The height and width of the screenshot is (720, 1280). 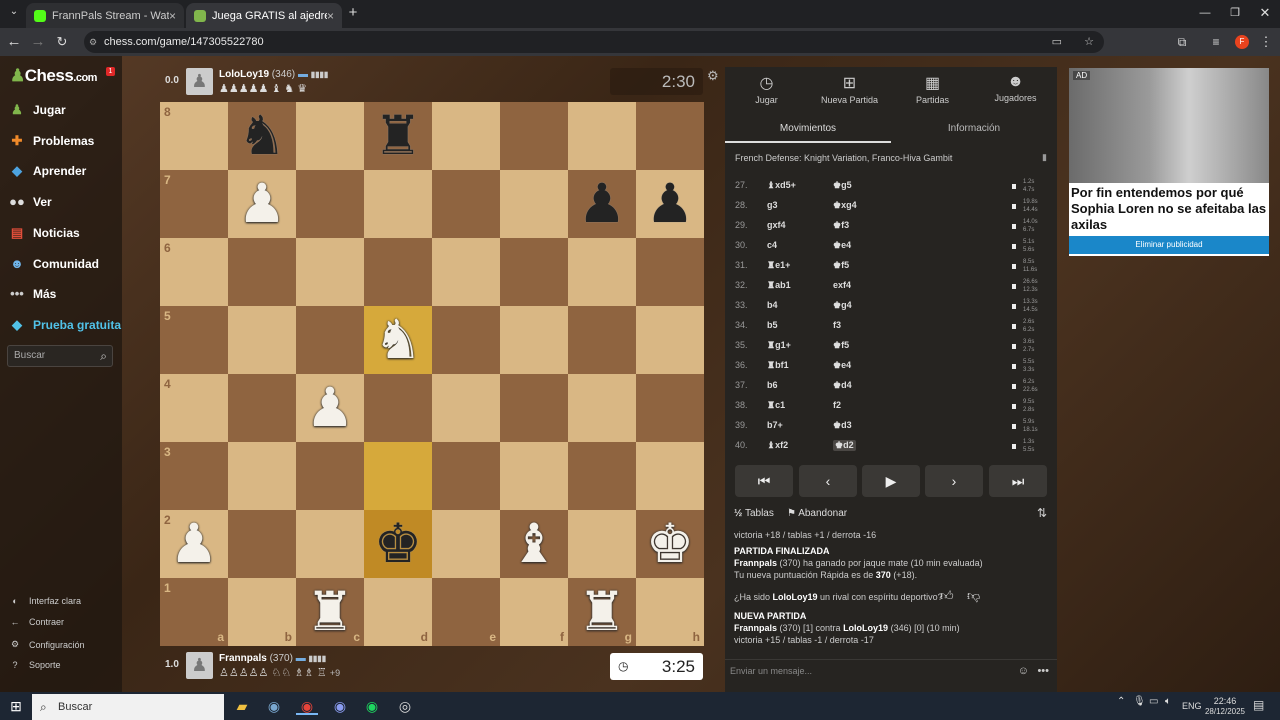 What do you see at coordinates (46, 644) in the screenshot?
I see `nav-settings: ⚙ Configuración` at bounding box center [46, 644].